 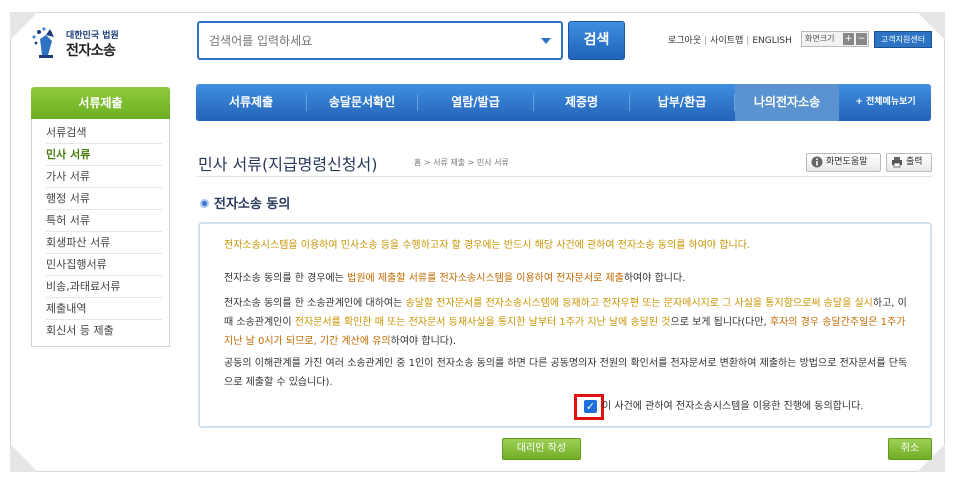 I want to click on text-span: 전자소송 동의를 한 소송관계인에 대하여는, so click(x=315, y=303).